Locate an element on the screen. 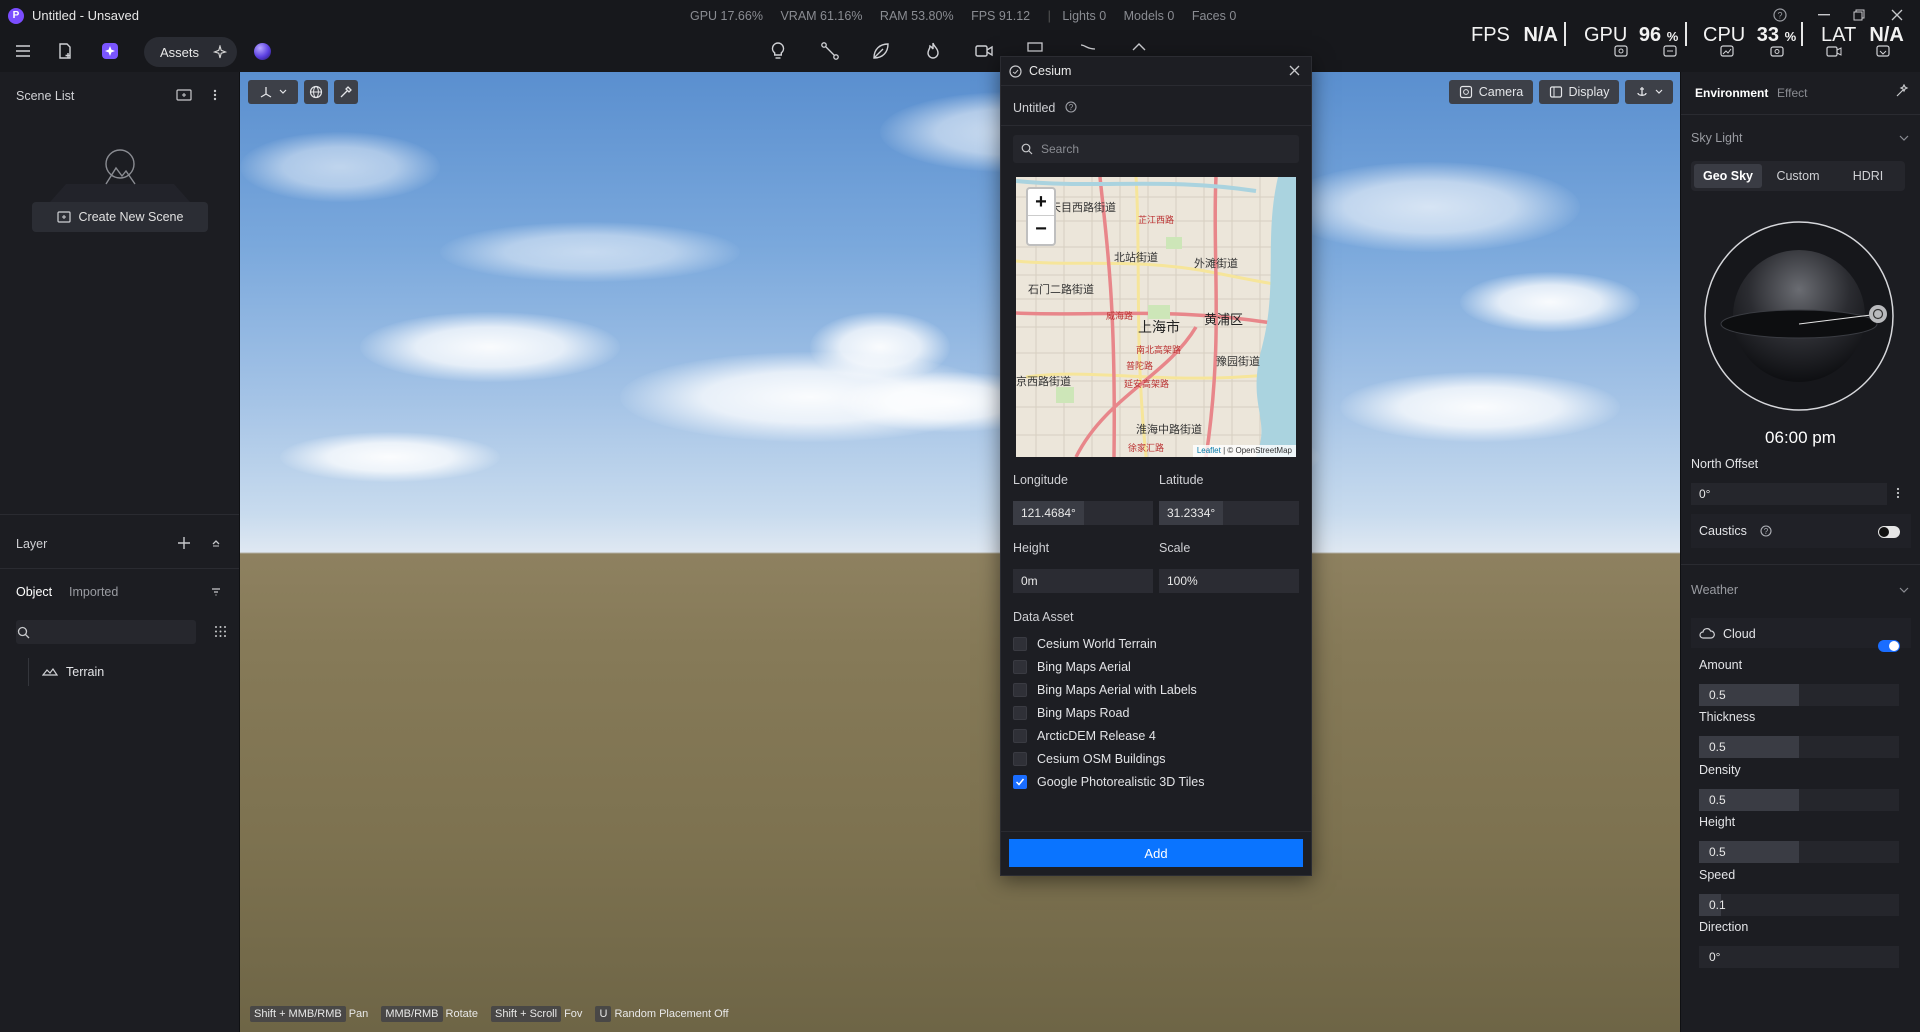 The width and height of the screenshot is (1920, 1032). globe-button is located at coordinates (316, 92).